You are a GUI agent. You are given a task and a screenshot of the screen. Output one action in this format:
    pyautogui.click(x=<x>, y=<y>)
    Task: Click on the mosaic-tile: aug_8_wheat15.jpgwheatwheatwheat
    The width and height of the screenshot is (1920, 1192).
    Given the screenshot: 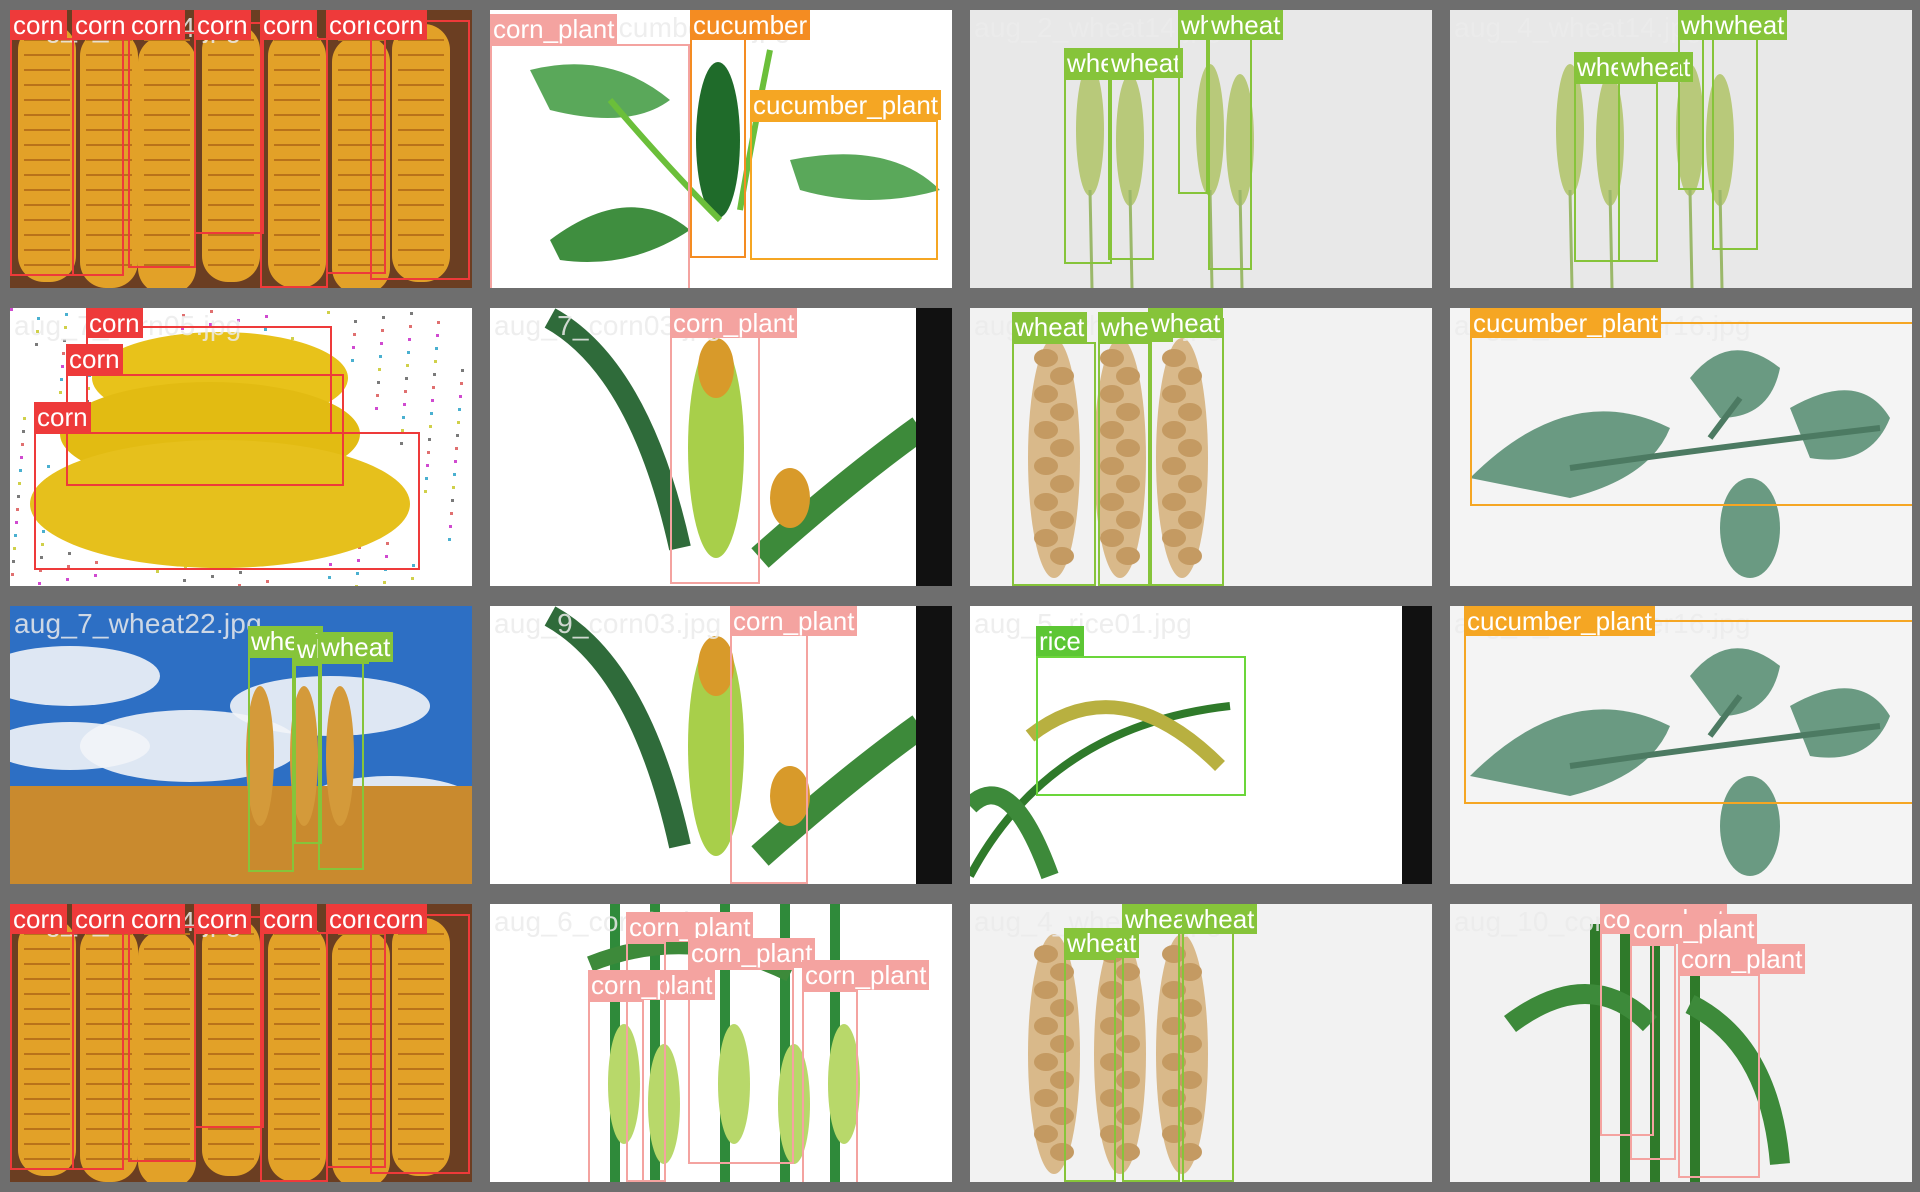 What is the action you would take?
    pyautogui.click(x=1201, y=447)
    